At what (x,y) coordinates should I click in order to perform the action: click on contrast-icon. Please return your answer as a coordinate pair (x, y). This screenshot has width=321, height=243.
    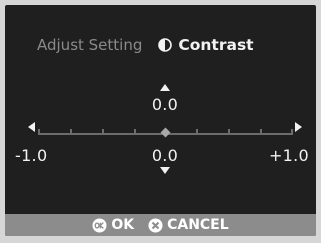
    Looking at the image, I should click on (165, 45).